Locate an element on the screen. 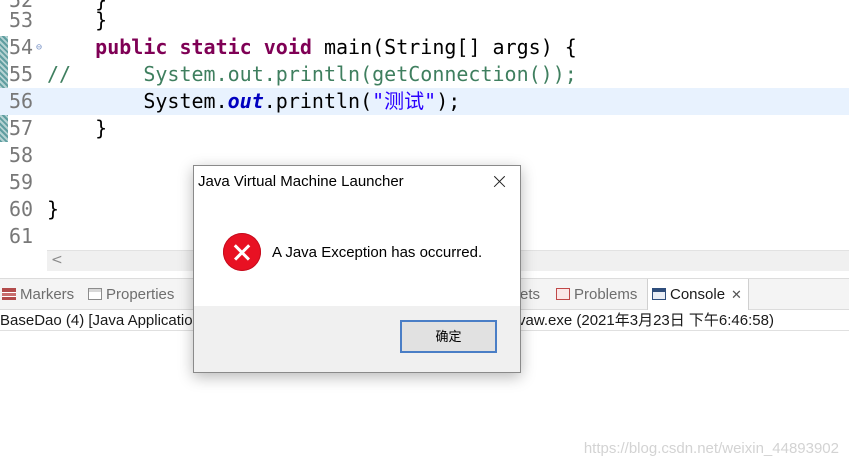 This screenshot has height=468, width=849. close-icon is located at coordinates (499, 182).